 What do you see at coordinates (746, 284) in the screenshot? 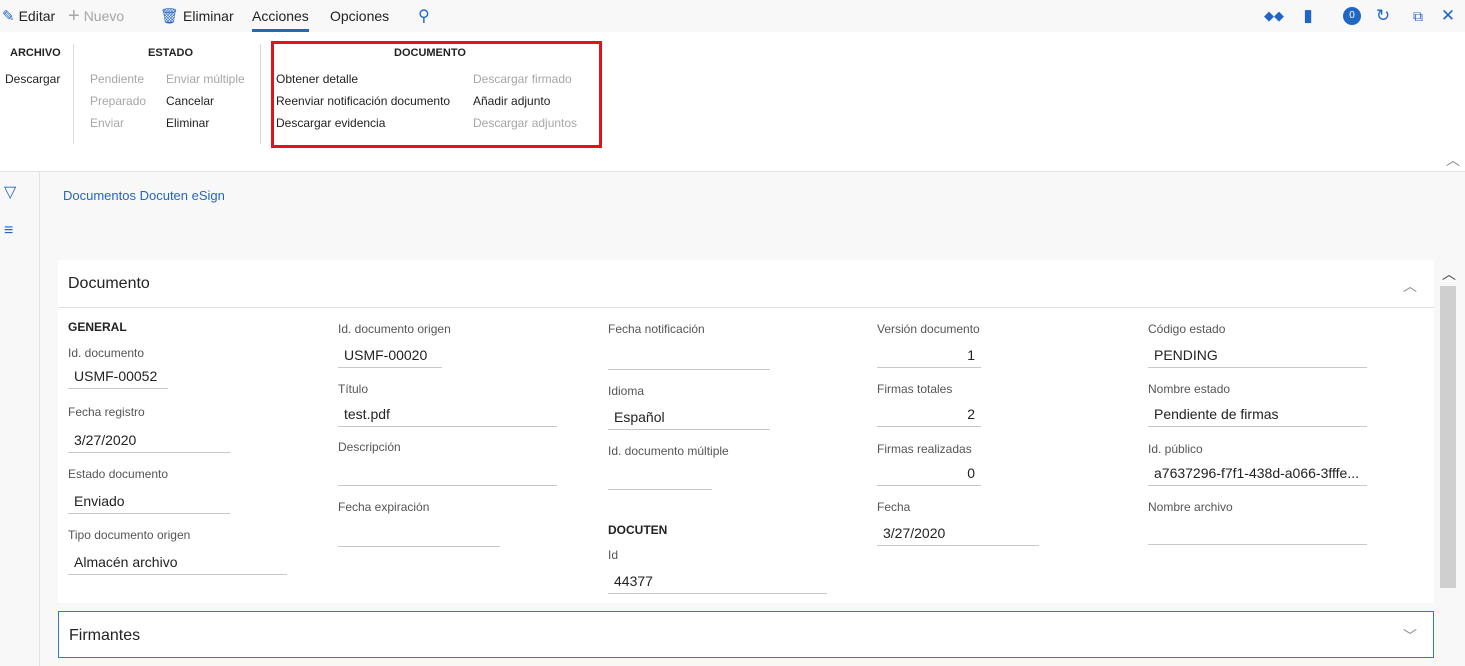
I see `documento-card-header: Documento ︿` at bounding box center [746, 284].